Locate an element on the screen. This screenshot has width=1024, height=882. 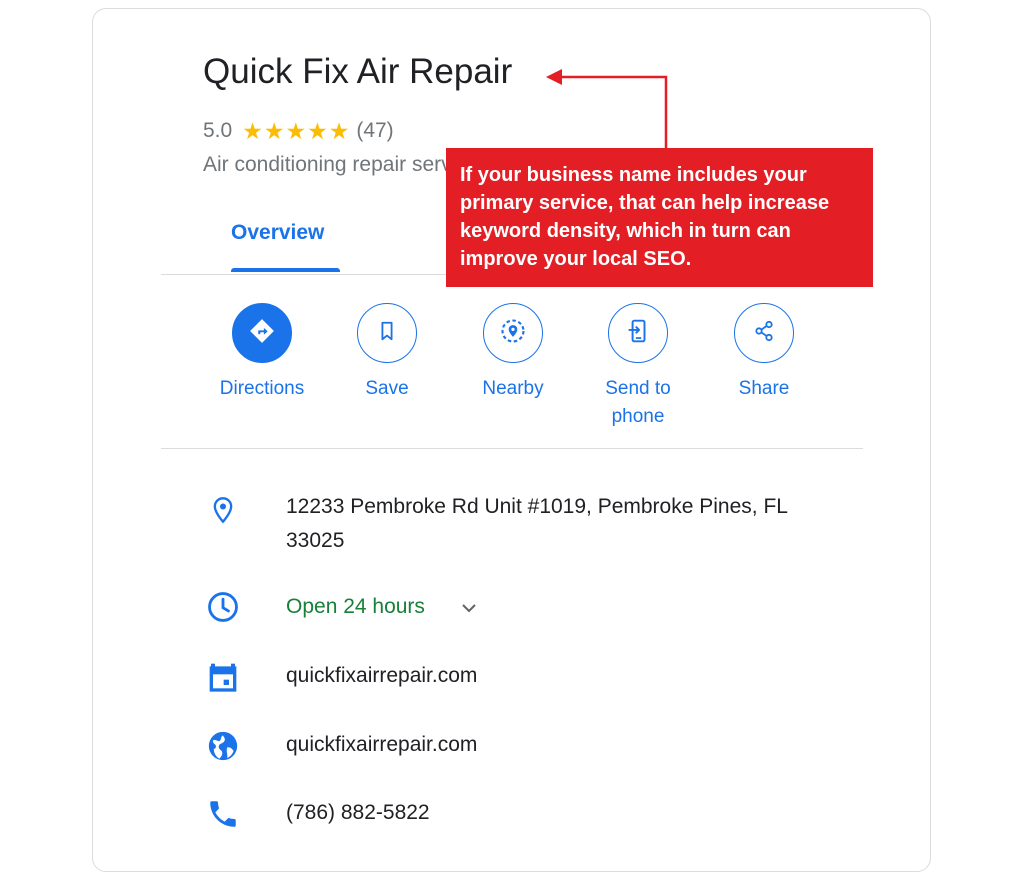
rating-stars: ★ ★ ★ ★ ★ is located at coordinates (296, 130).